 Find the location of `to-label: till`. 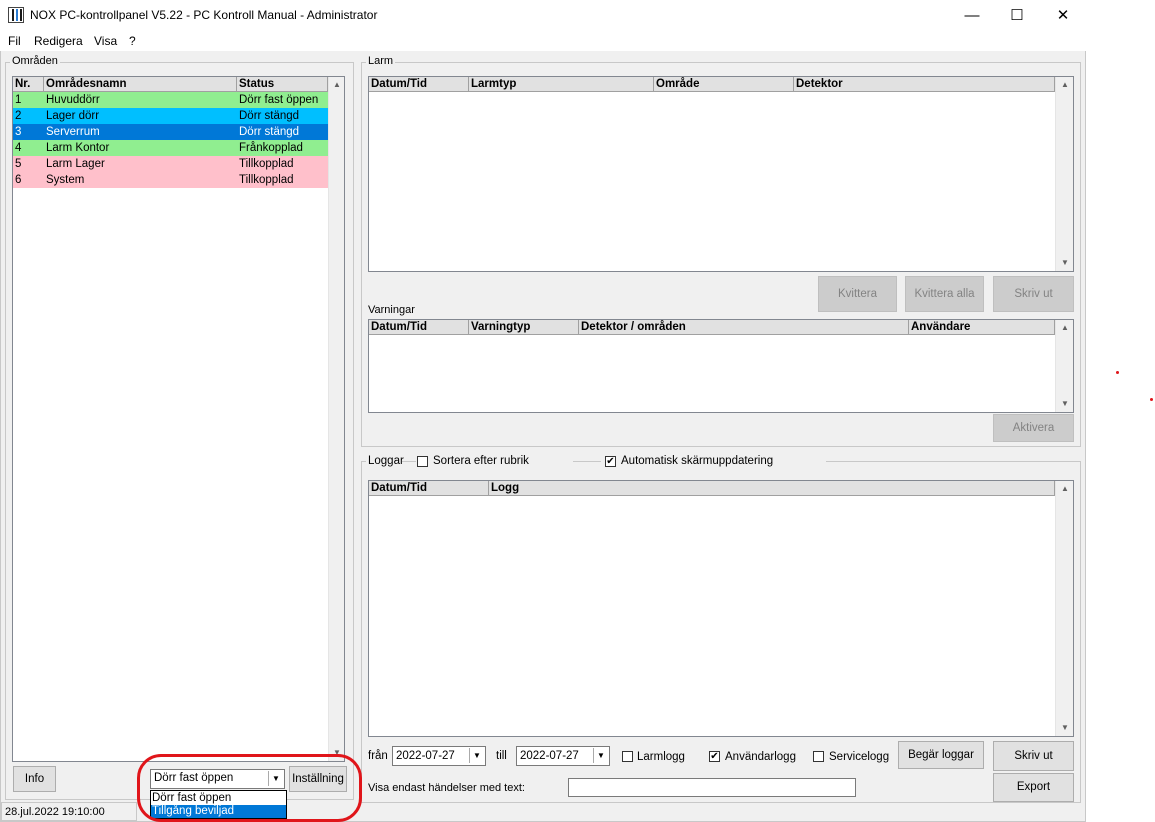

to-label: till is located at coordinates (501, 756).